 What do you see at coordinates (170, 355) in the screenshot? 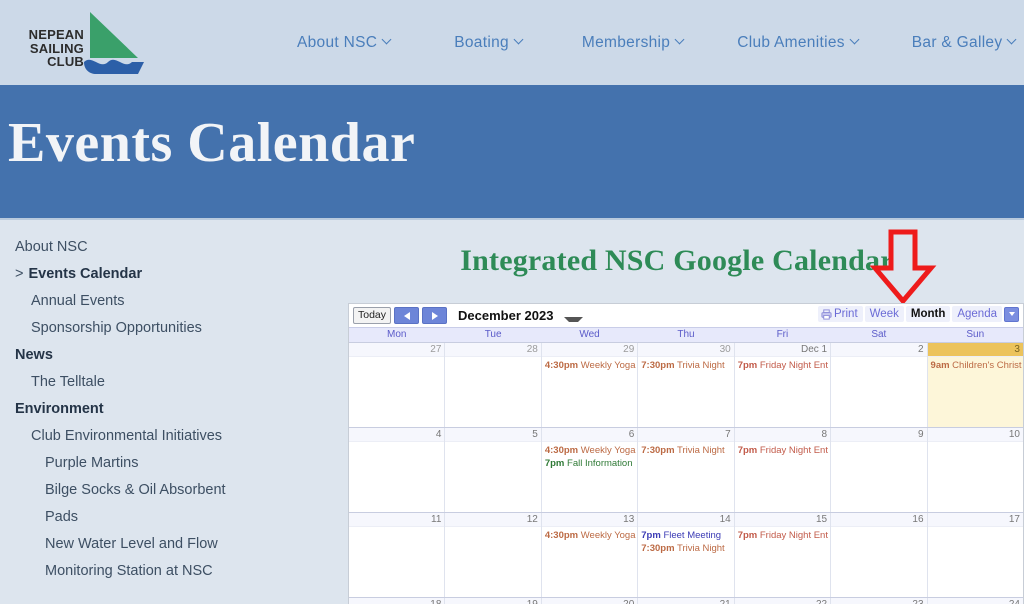
I see `sidebar-item-news: News` at bounding box center [170, 355].